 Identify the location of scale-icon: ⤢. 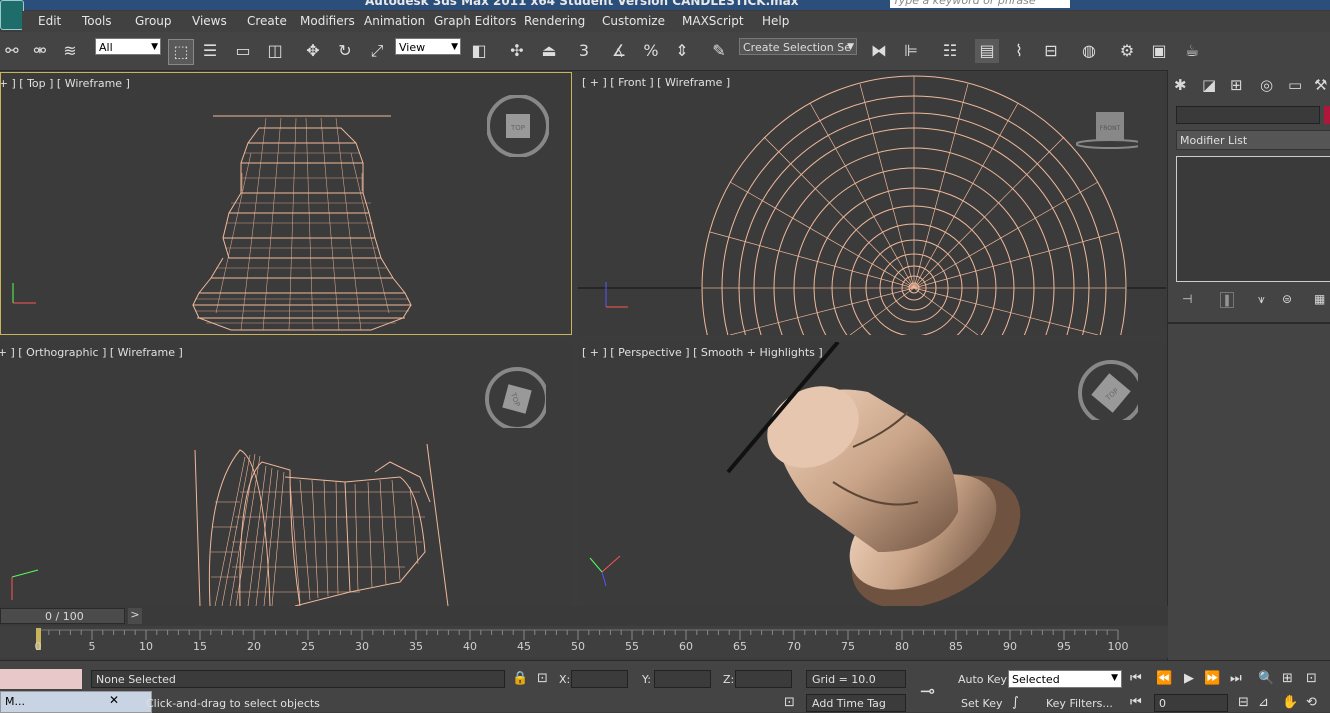
(377, 51).